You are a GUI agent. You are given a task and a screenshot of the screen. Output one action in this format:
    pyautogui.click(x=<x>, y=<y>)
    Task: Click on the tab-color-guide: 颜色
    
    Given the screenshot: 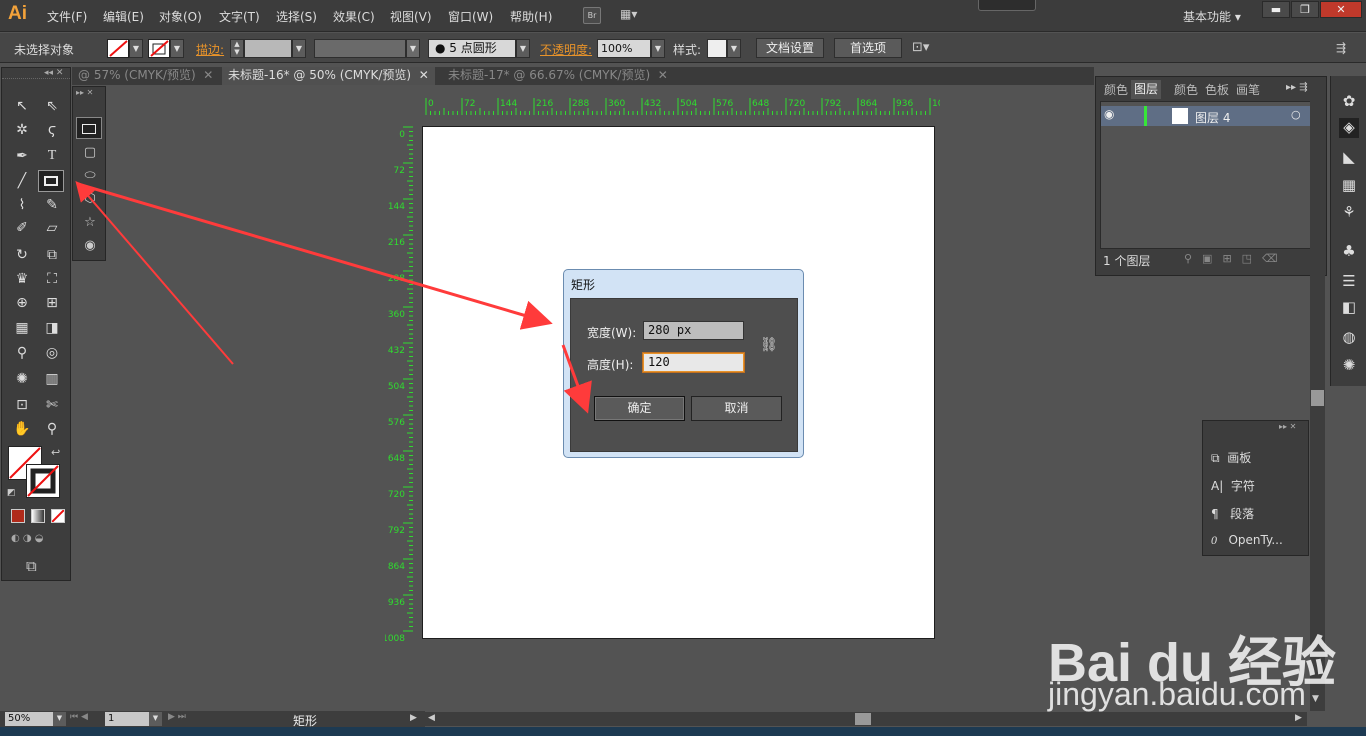 What is the action you would take?
    pyautogui.click(x=1186, y=89)
    